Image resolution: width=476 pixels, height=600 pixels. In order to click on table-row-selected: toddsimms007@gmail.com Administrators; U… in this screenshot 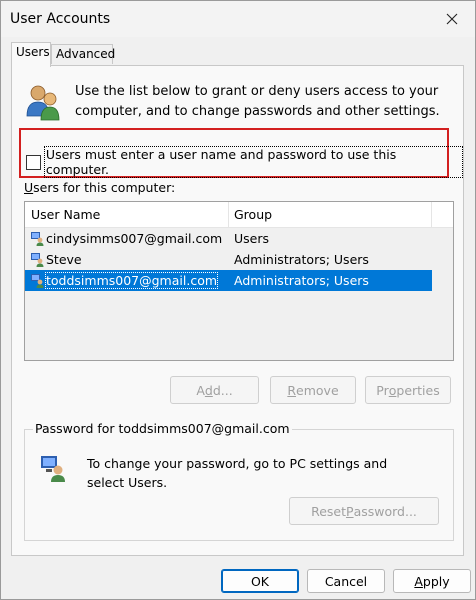, I will do `click(228, 280)`.